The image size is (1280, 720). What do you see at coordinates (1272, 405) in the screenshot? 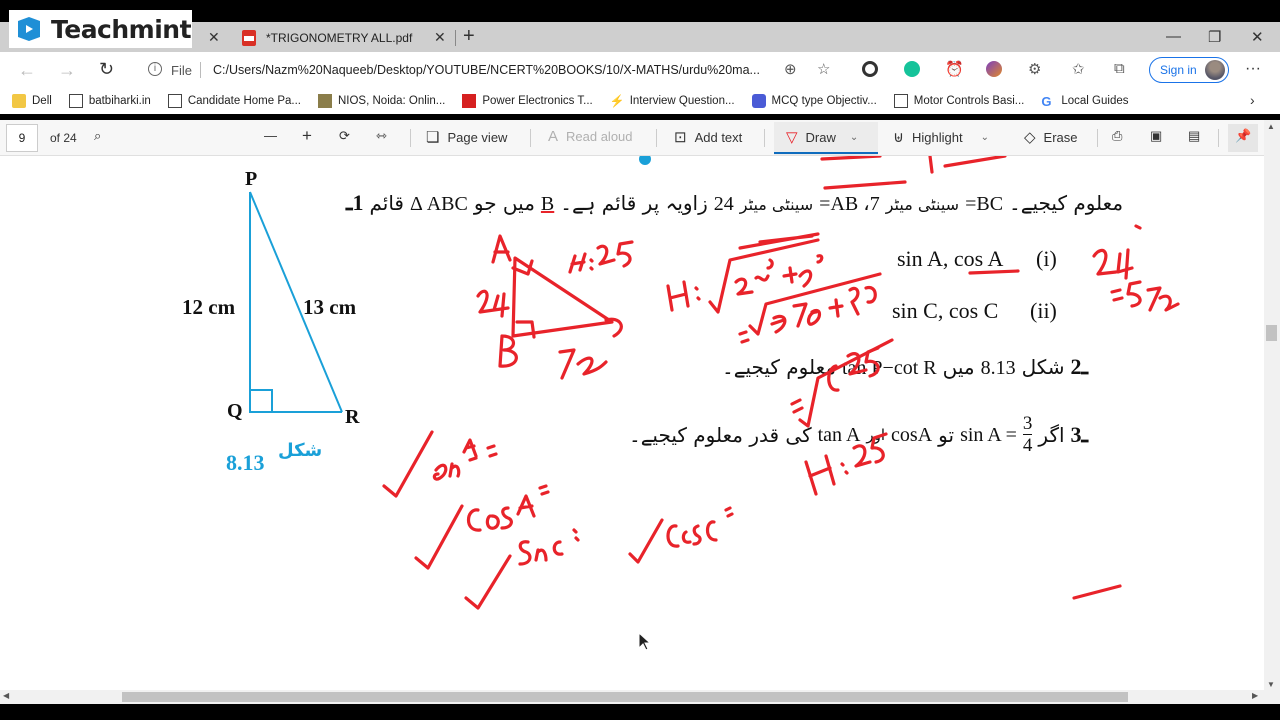
I see `vertical-scrollbar` at bounding box center [1272, 405].